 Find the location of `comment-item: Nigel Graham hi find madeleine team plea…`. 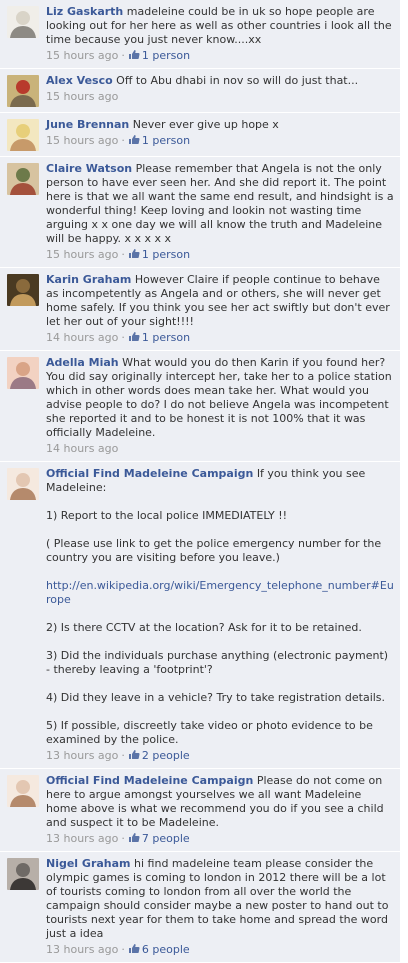

comment-item: Nigel Graham hi find madeleine team plea… is located at coordinates (200, 907).